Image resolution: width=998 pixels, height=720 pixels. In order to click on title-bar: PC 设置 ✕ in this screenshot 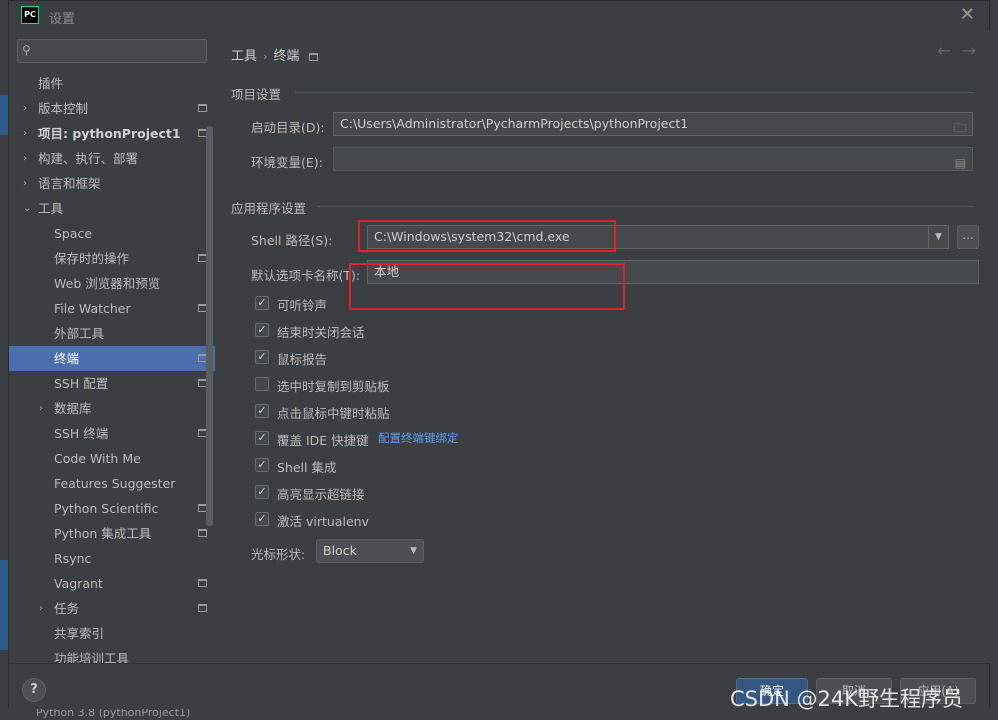, I will do `click(499, 16)`.